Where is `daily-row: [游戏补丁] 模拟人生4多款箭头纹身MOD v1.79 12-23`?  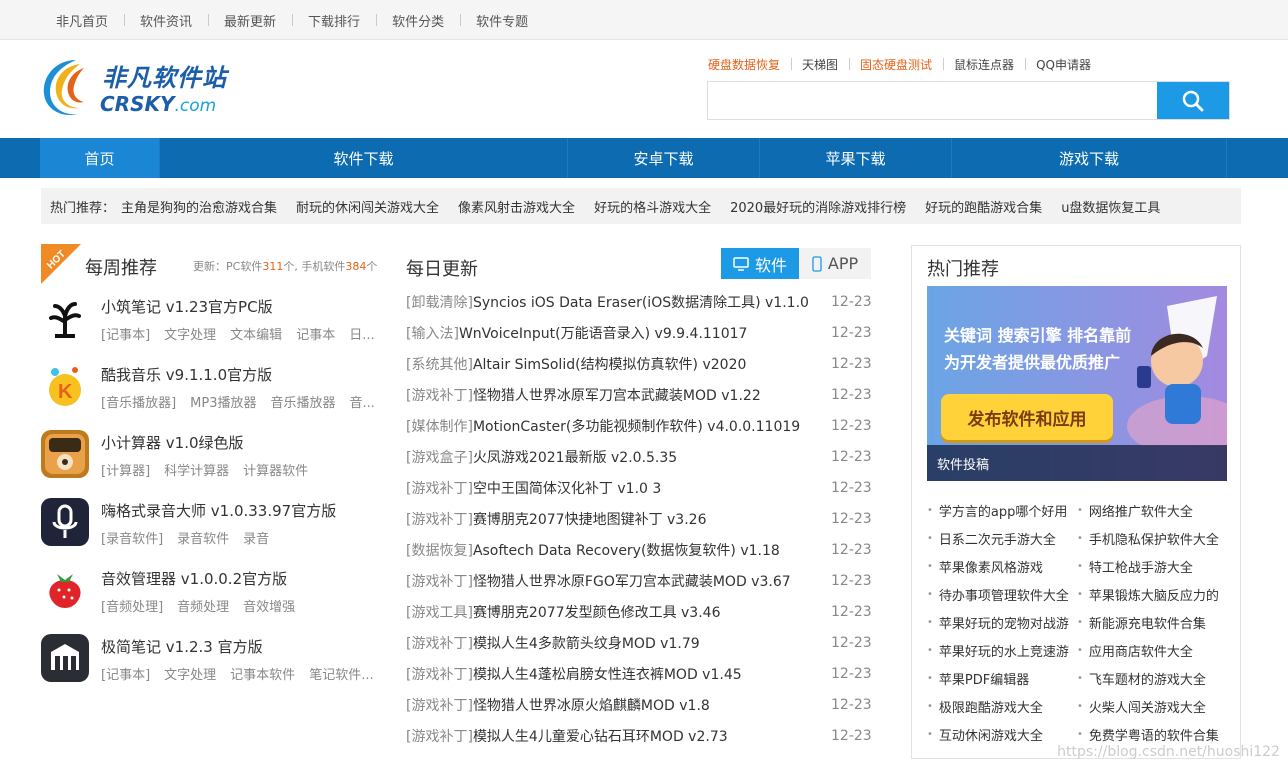
daily-row: [游戏补丁] 模拟人生4多款箭头纹身MOD v1.79 12-23 is located at coordinates (639, 642).